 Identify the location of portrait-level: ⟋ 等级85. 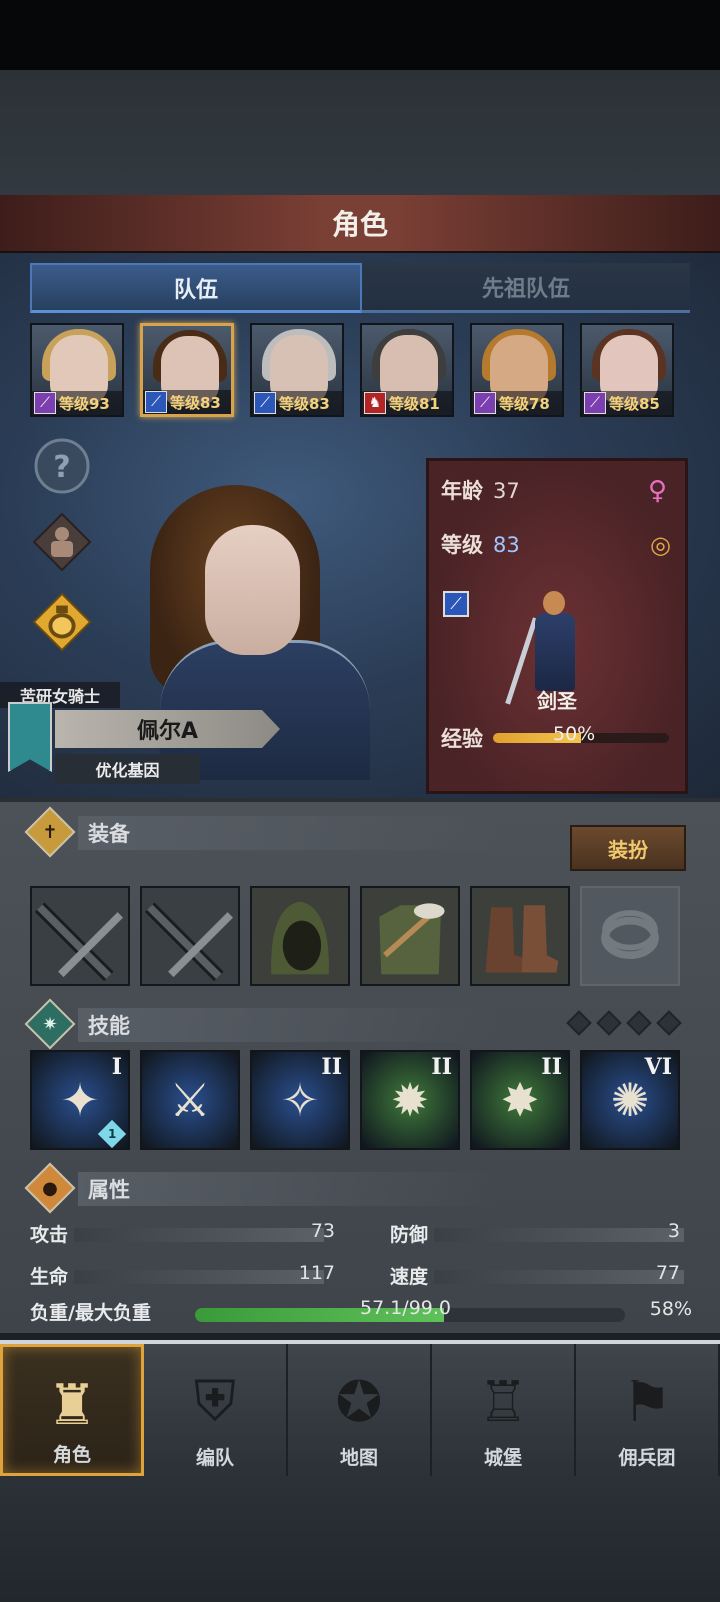
(627, 403).